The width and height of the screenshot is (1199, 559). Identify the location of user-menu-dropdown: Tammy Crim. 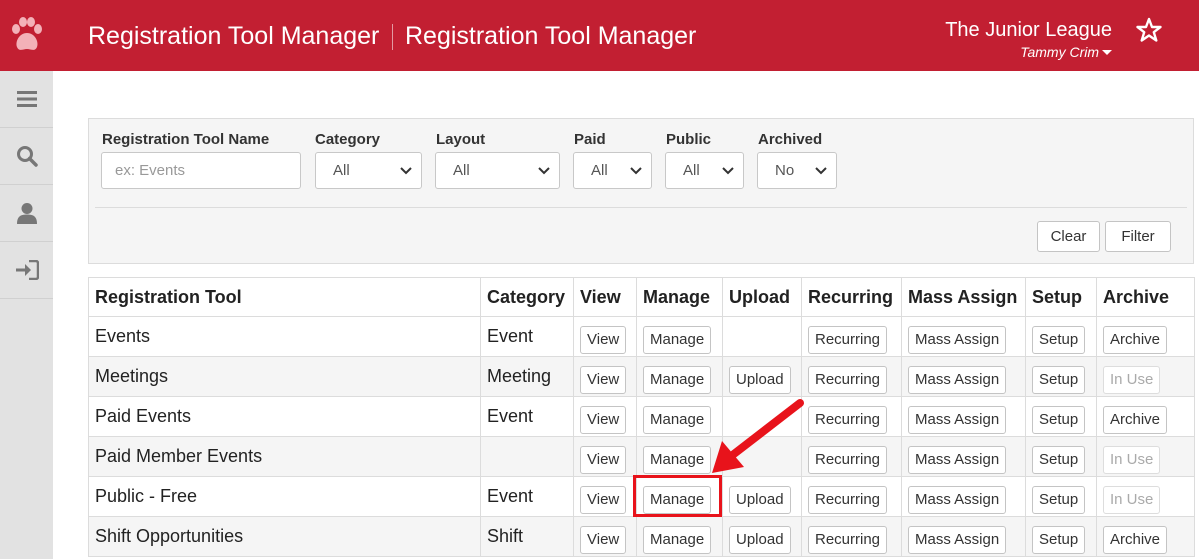
(1066, 52).